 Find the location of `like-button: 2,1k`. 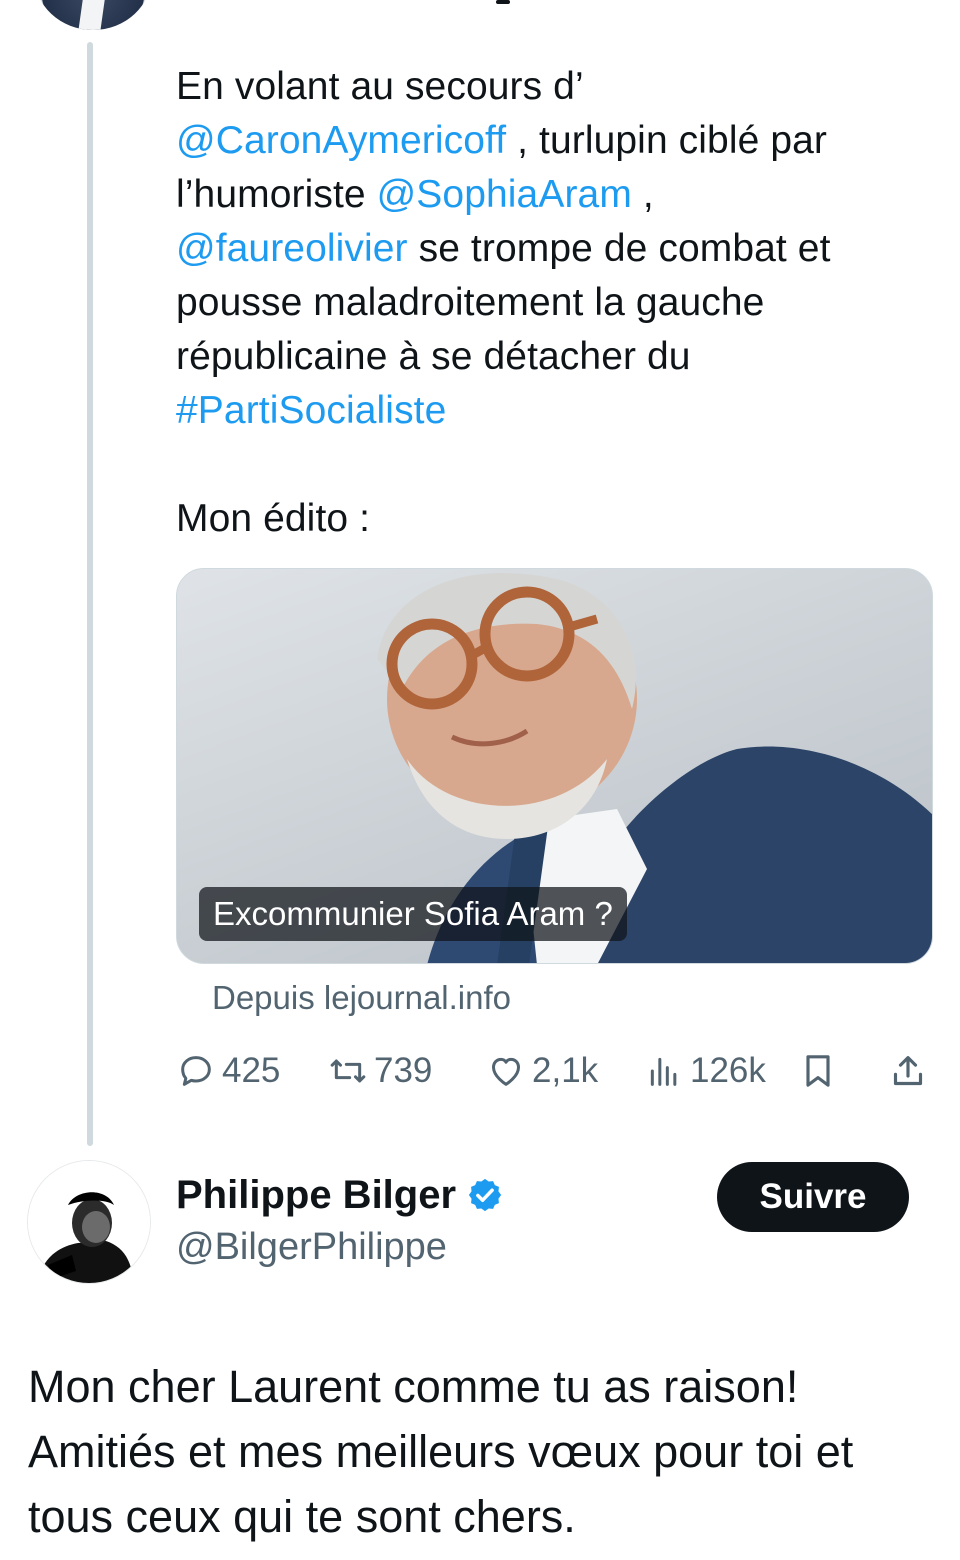

like-button: 2,1k is located at coordinates (542, 1071).